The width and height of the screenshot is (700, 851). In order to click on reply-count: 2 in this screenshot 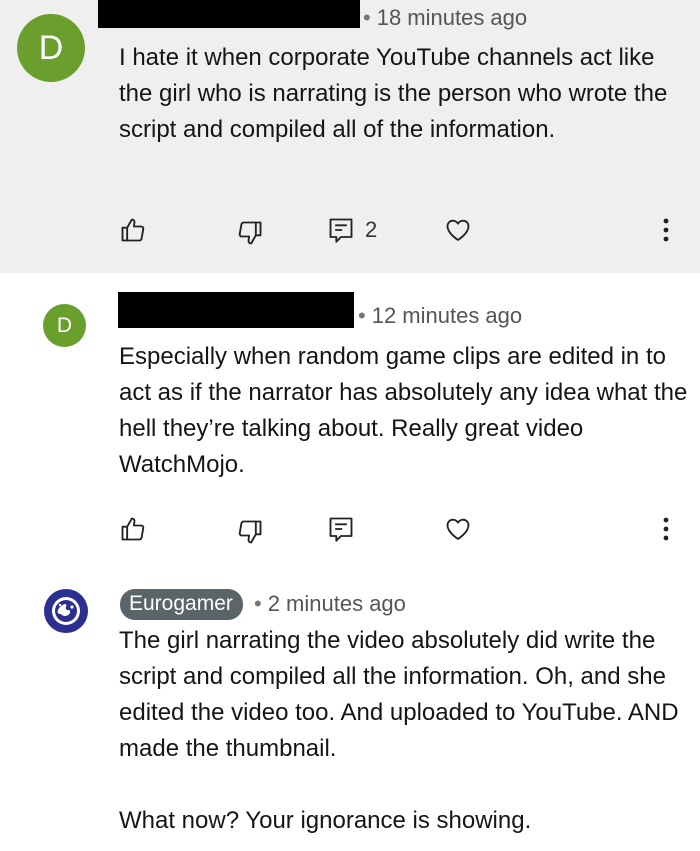, I will do `click(371, 229)`.